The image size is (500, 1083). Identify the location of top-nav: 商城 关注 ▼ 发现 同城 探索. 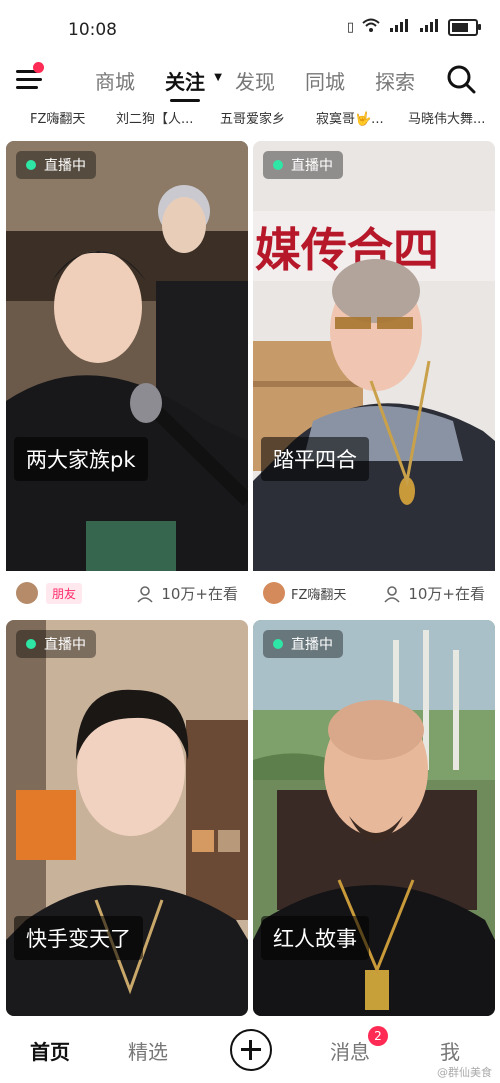
(250, 81).